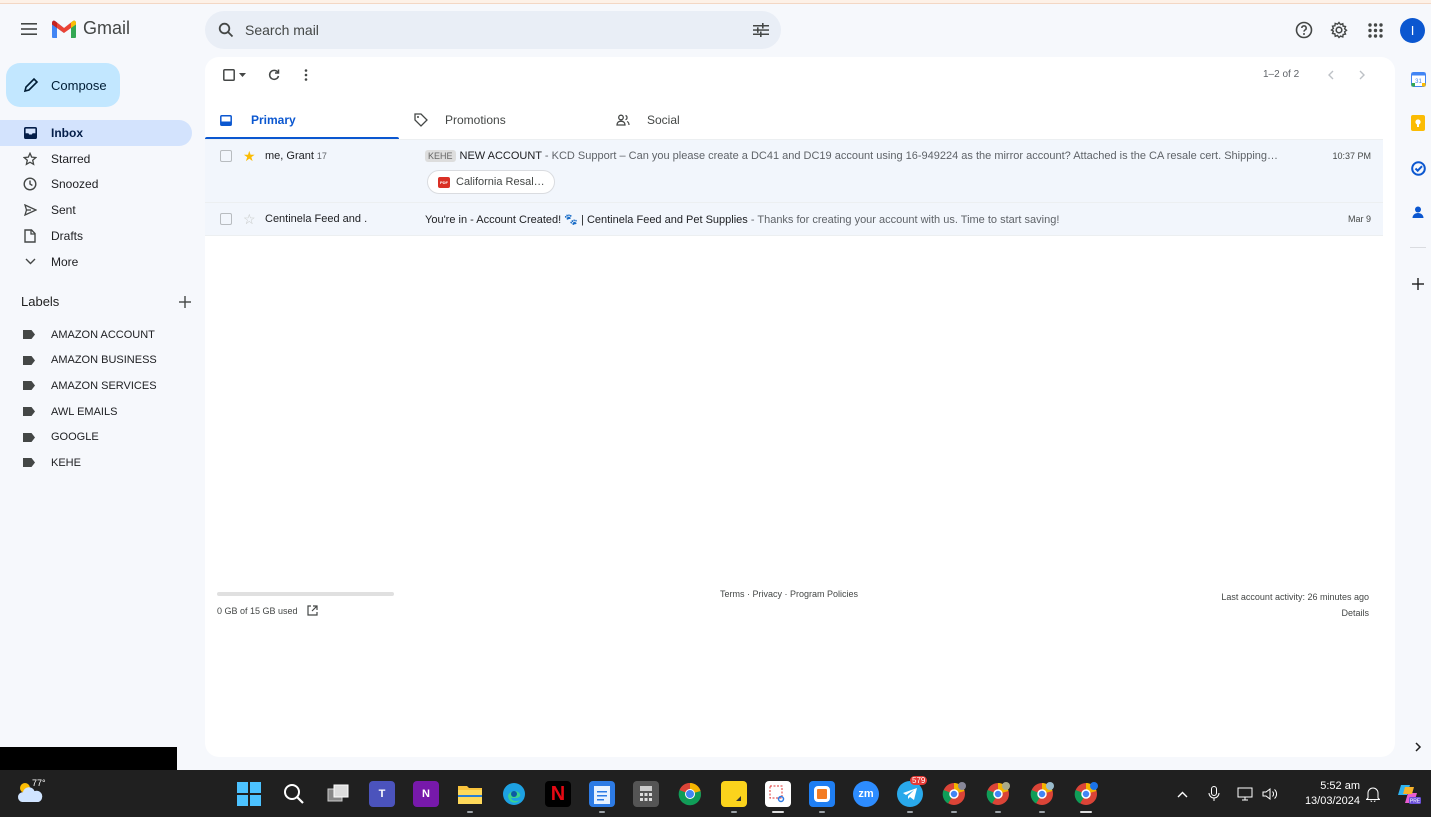 This screenshot has width=1431, height=817. I want to click on star-icon, so click(30, 159).